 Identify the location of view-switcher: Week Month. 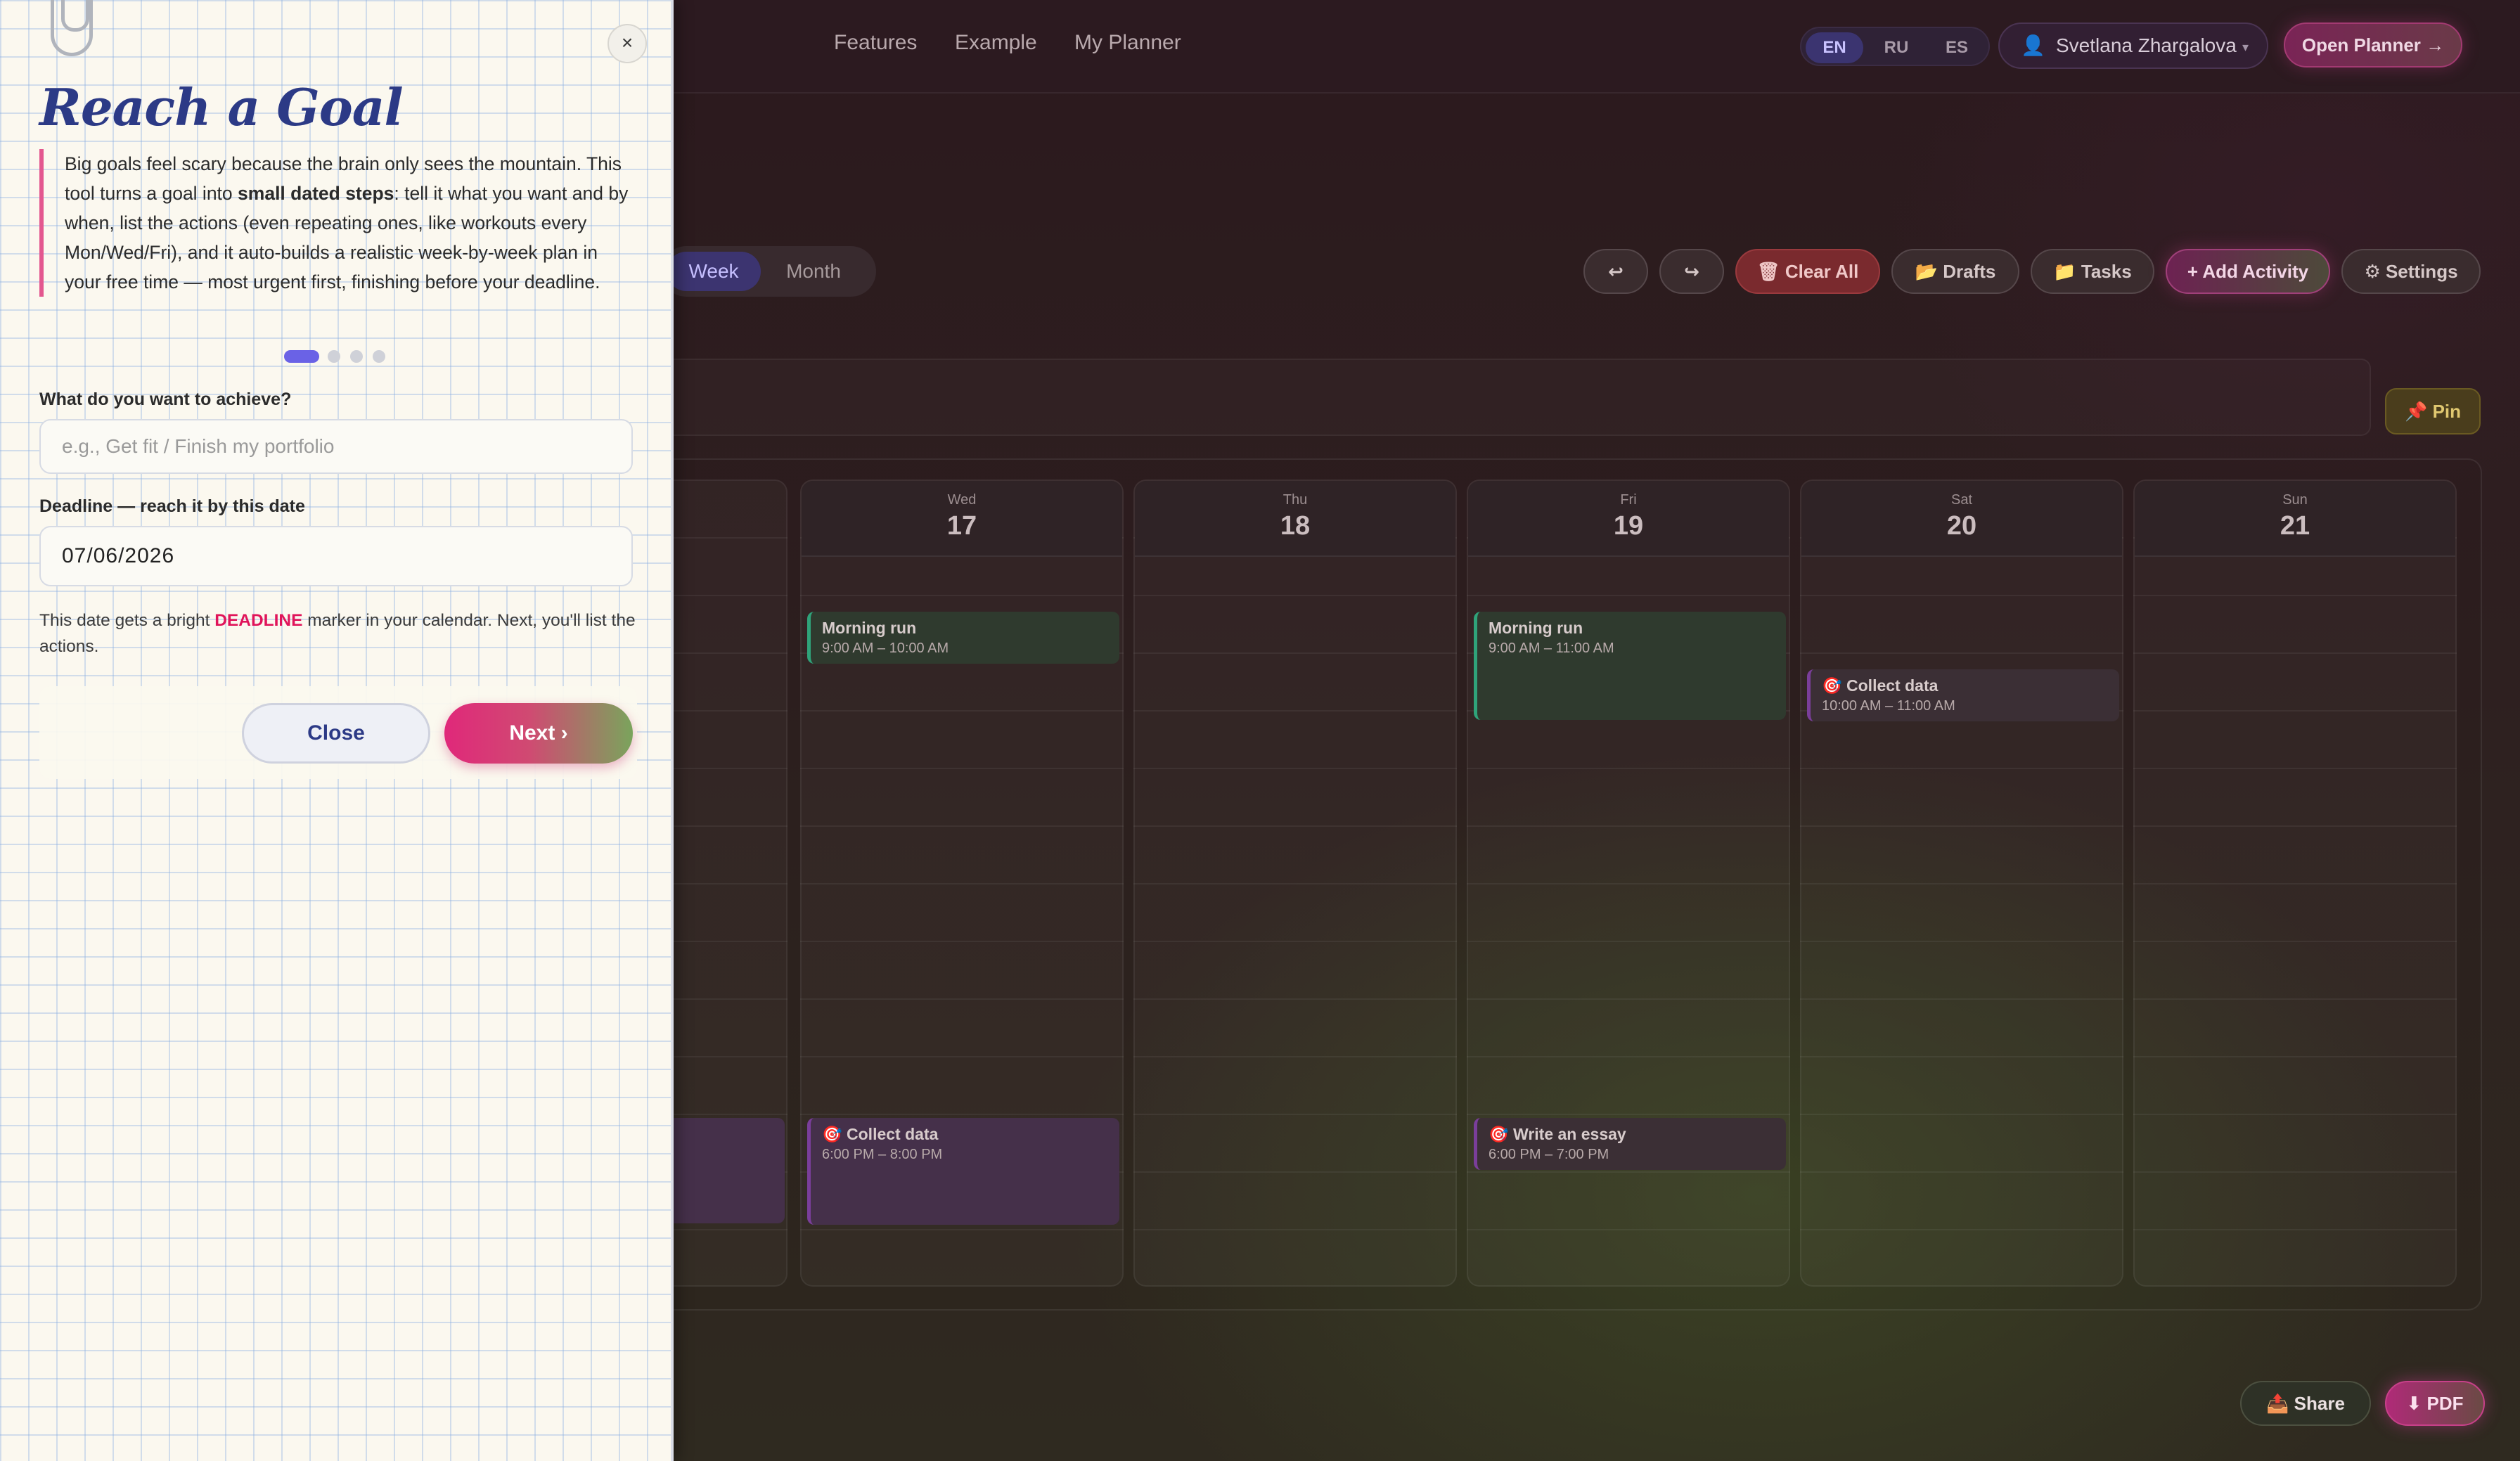
(769, 271).